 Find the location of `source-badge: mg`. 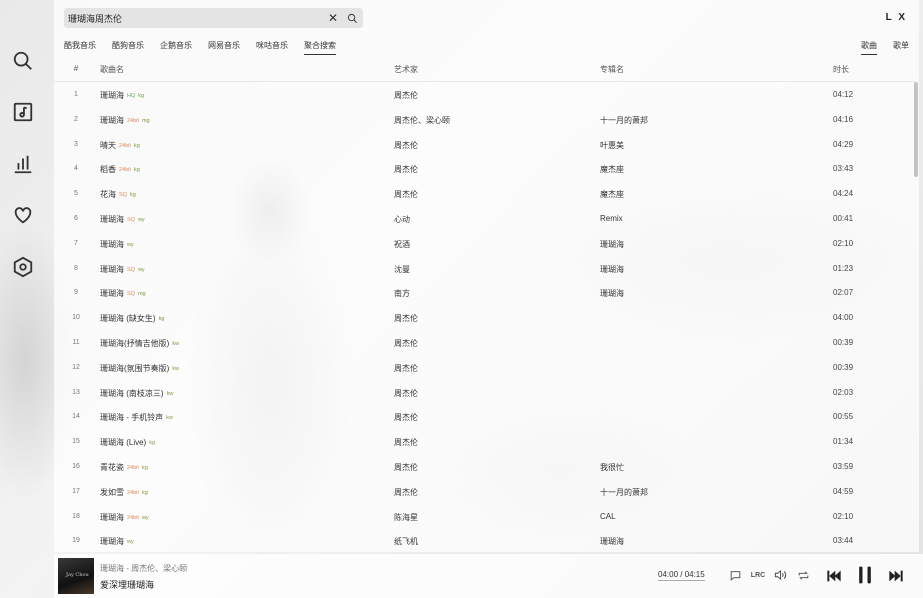

source-badge: mg is located at coordinates (141, 294).